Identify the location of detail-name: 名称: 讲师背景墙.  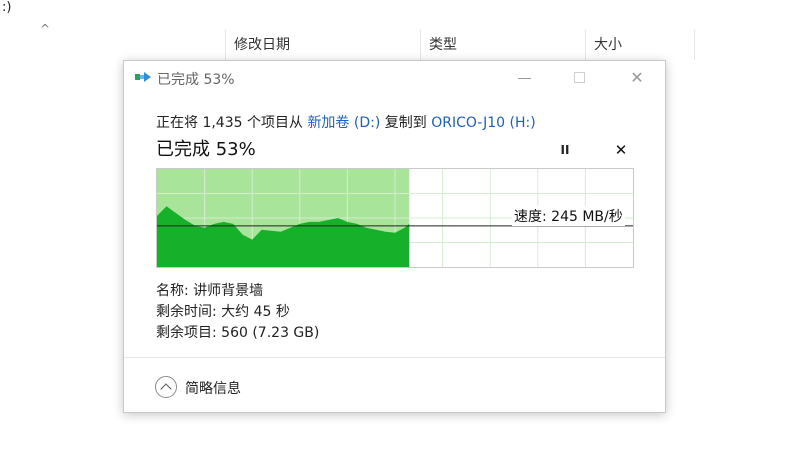
(210, 291).